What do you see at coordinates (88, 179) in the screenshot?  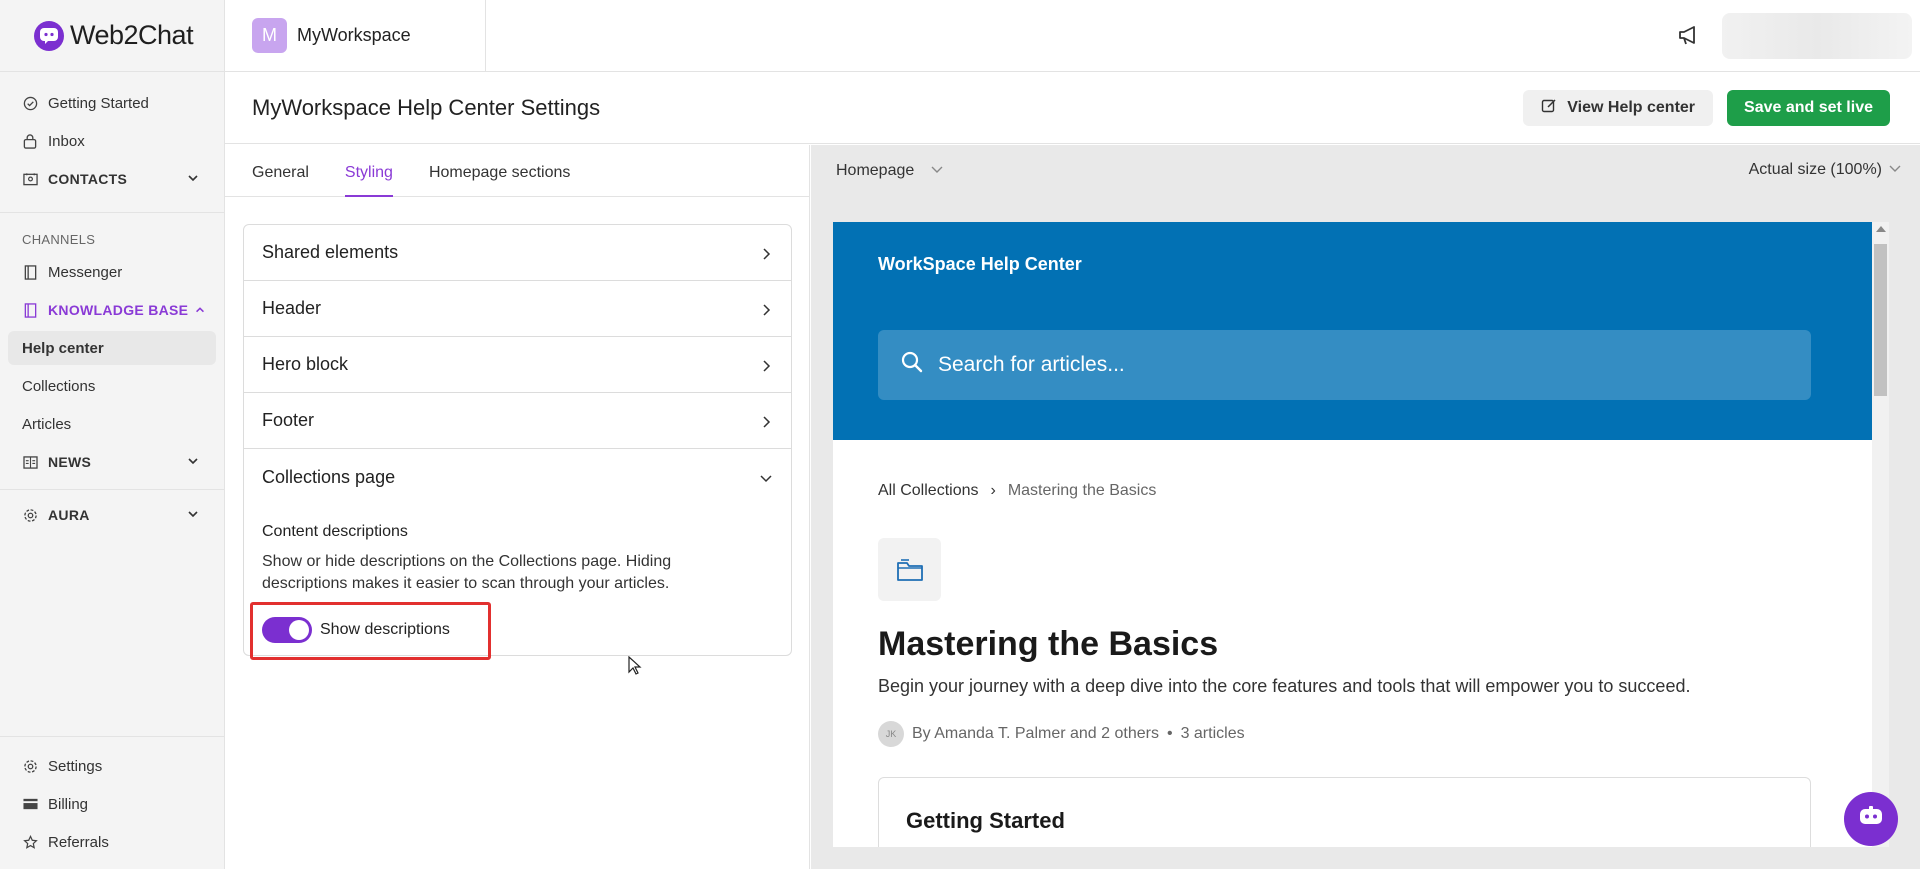 I see `nav-label: CONTACTS` at bounding box center [88, 179].